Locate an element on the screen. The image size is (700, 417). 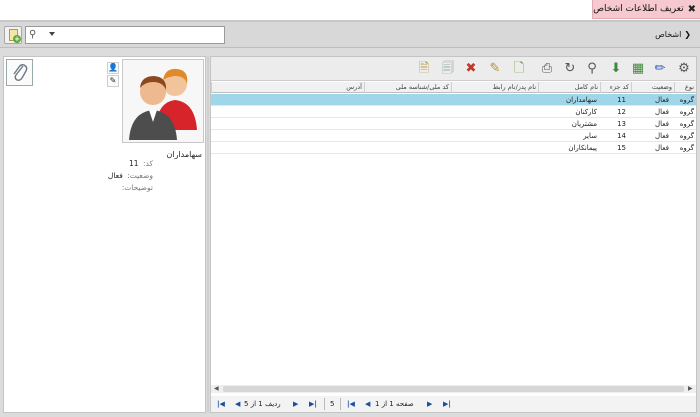
detail-name: سهامداران is located at coordinates (184, 154).